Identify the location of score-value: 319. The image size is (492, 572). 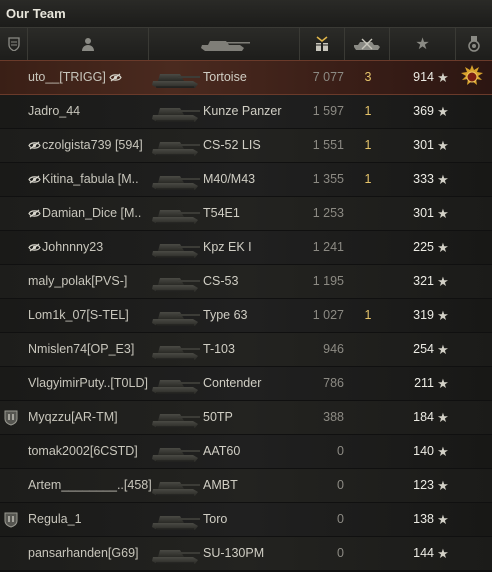
(423, 315).